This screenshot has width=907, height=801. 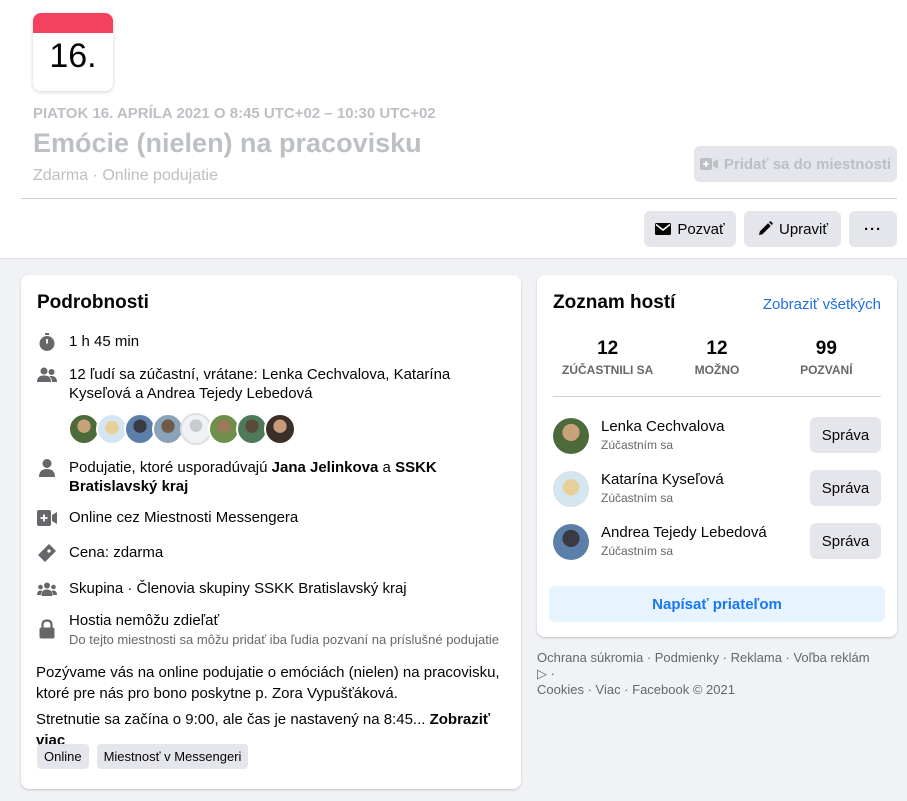 What do you see at coordinates (684, 532) in the screenshot?
I see `guest-name: Andrea Tejedy Lebedová` at bounding box center [684, 532].